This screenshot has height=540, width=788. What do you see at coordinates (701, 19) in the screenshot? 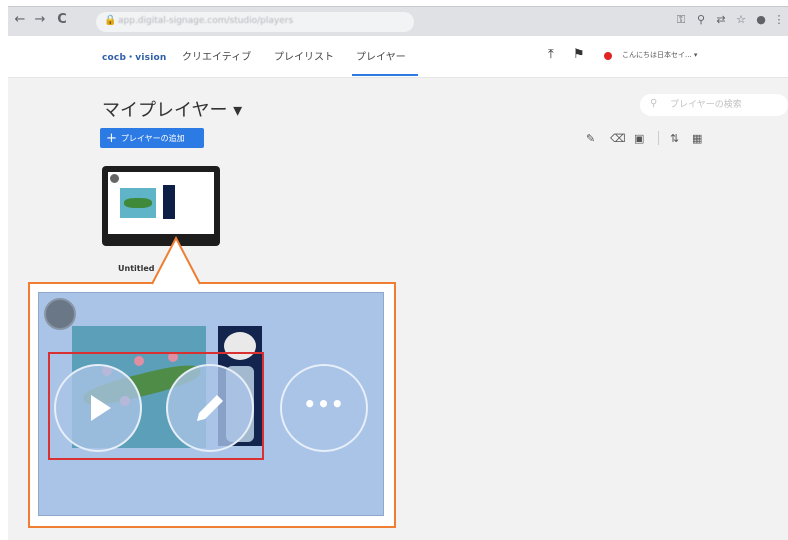
I see `zoom-icon: ⚲` at bounding box center [701, 19].